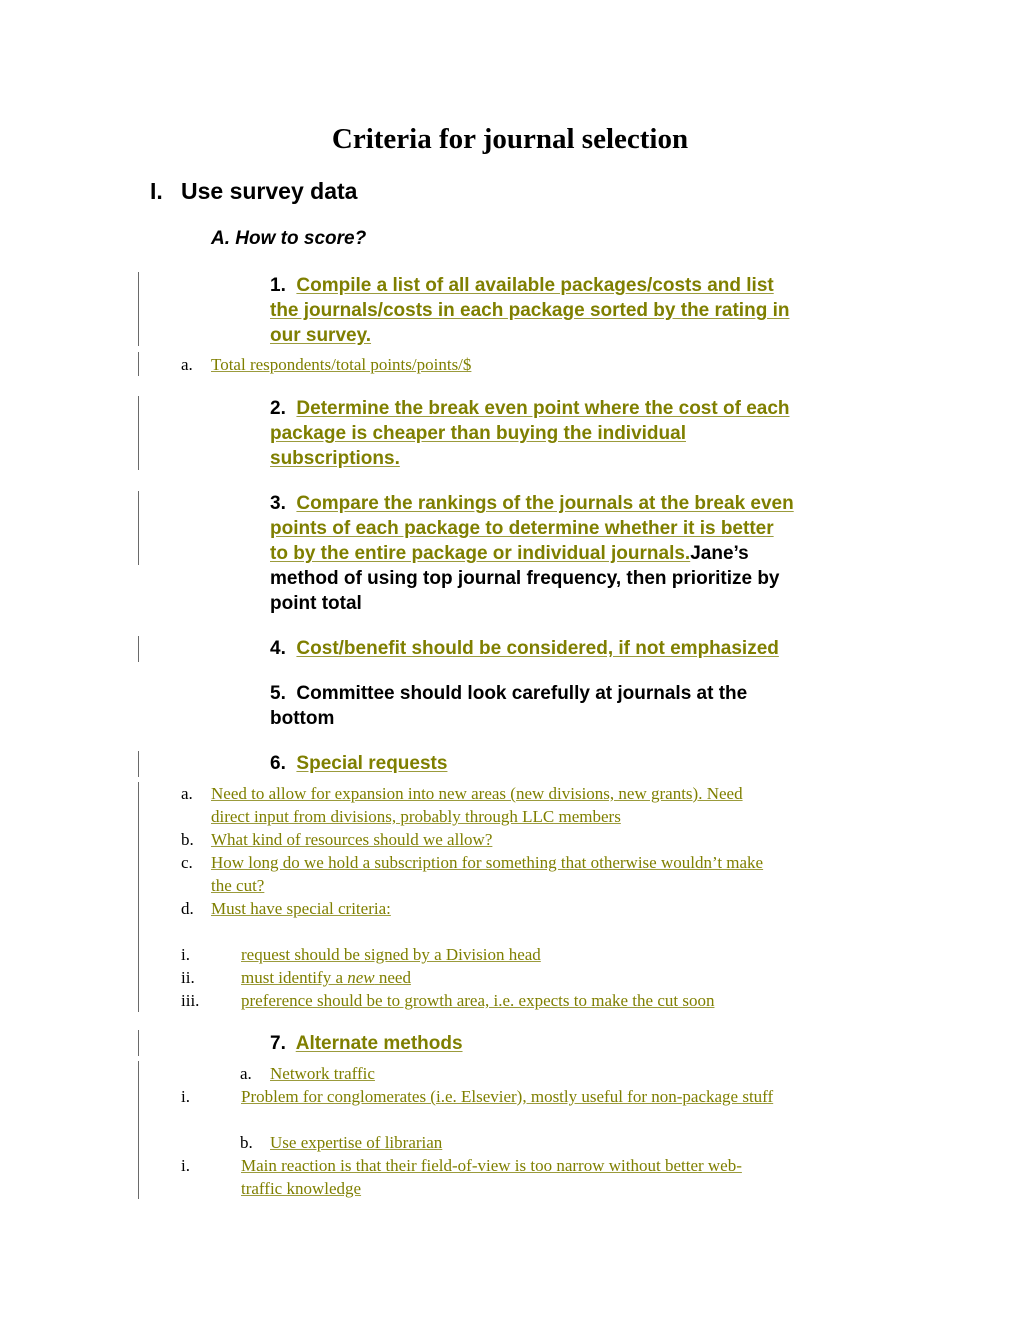 The height and width of the screenshot is (1320, 1020). What do you see at coordinates (302, 718) in the screenshot?
I see `item-text: bottom` at bounding box center [302, 718].